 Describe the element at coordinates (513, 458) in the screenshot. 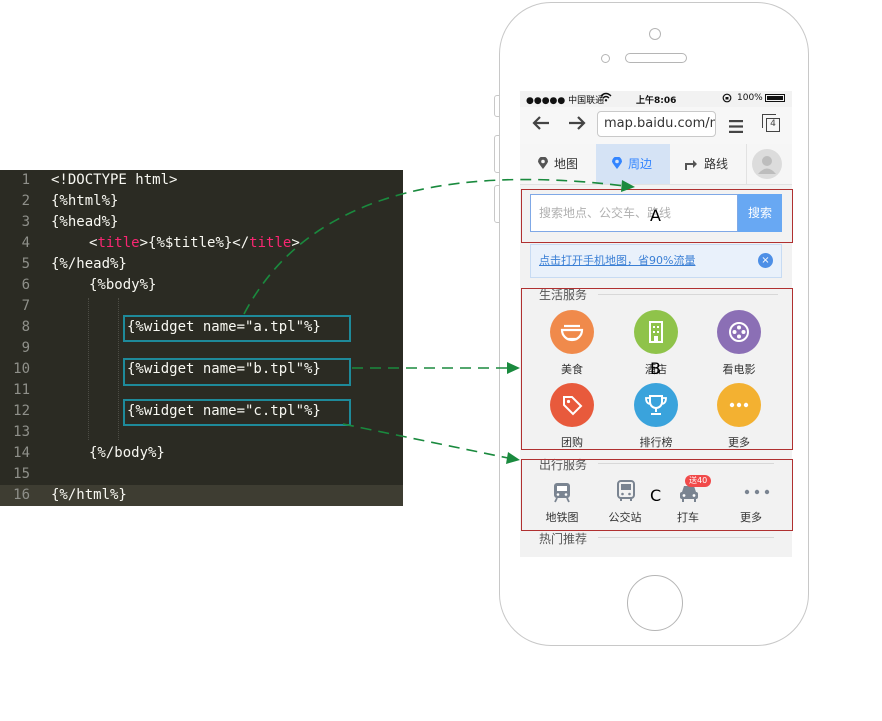

I see `arrowhead-c` at that location.